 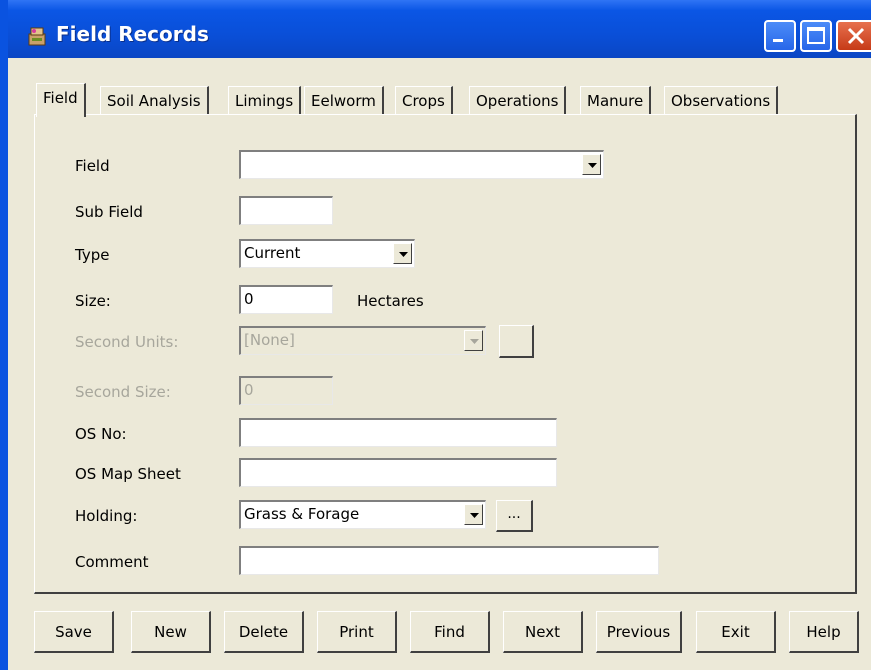 What do you see at coordinates (127, 342) in the screenshot?
I see `second-units-label: Second Units:` at bounding box center [127, 342].